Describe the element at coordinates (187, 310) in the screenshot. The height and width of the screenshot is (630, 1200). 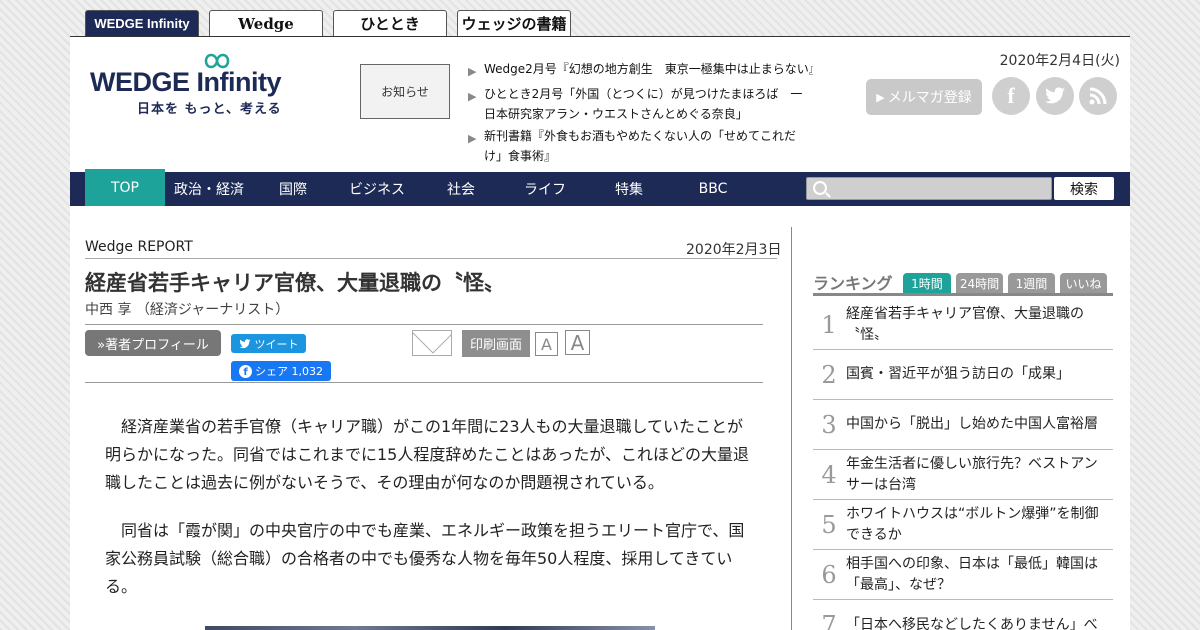
I see `article-author: 中西 享 （経済ジャーナリスト）` at that location.